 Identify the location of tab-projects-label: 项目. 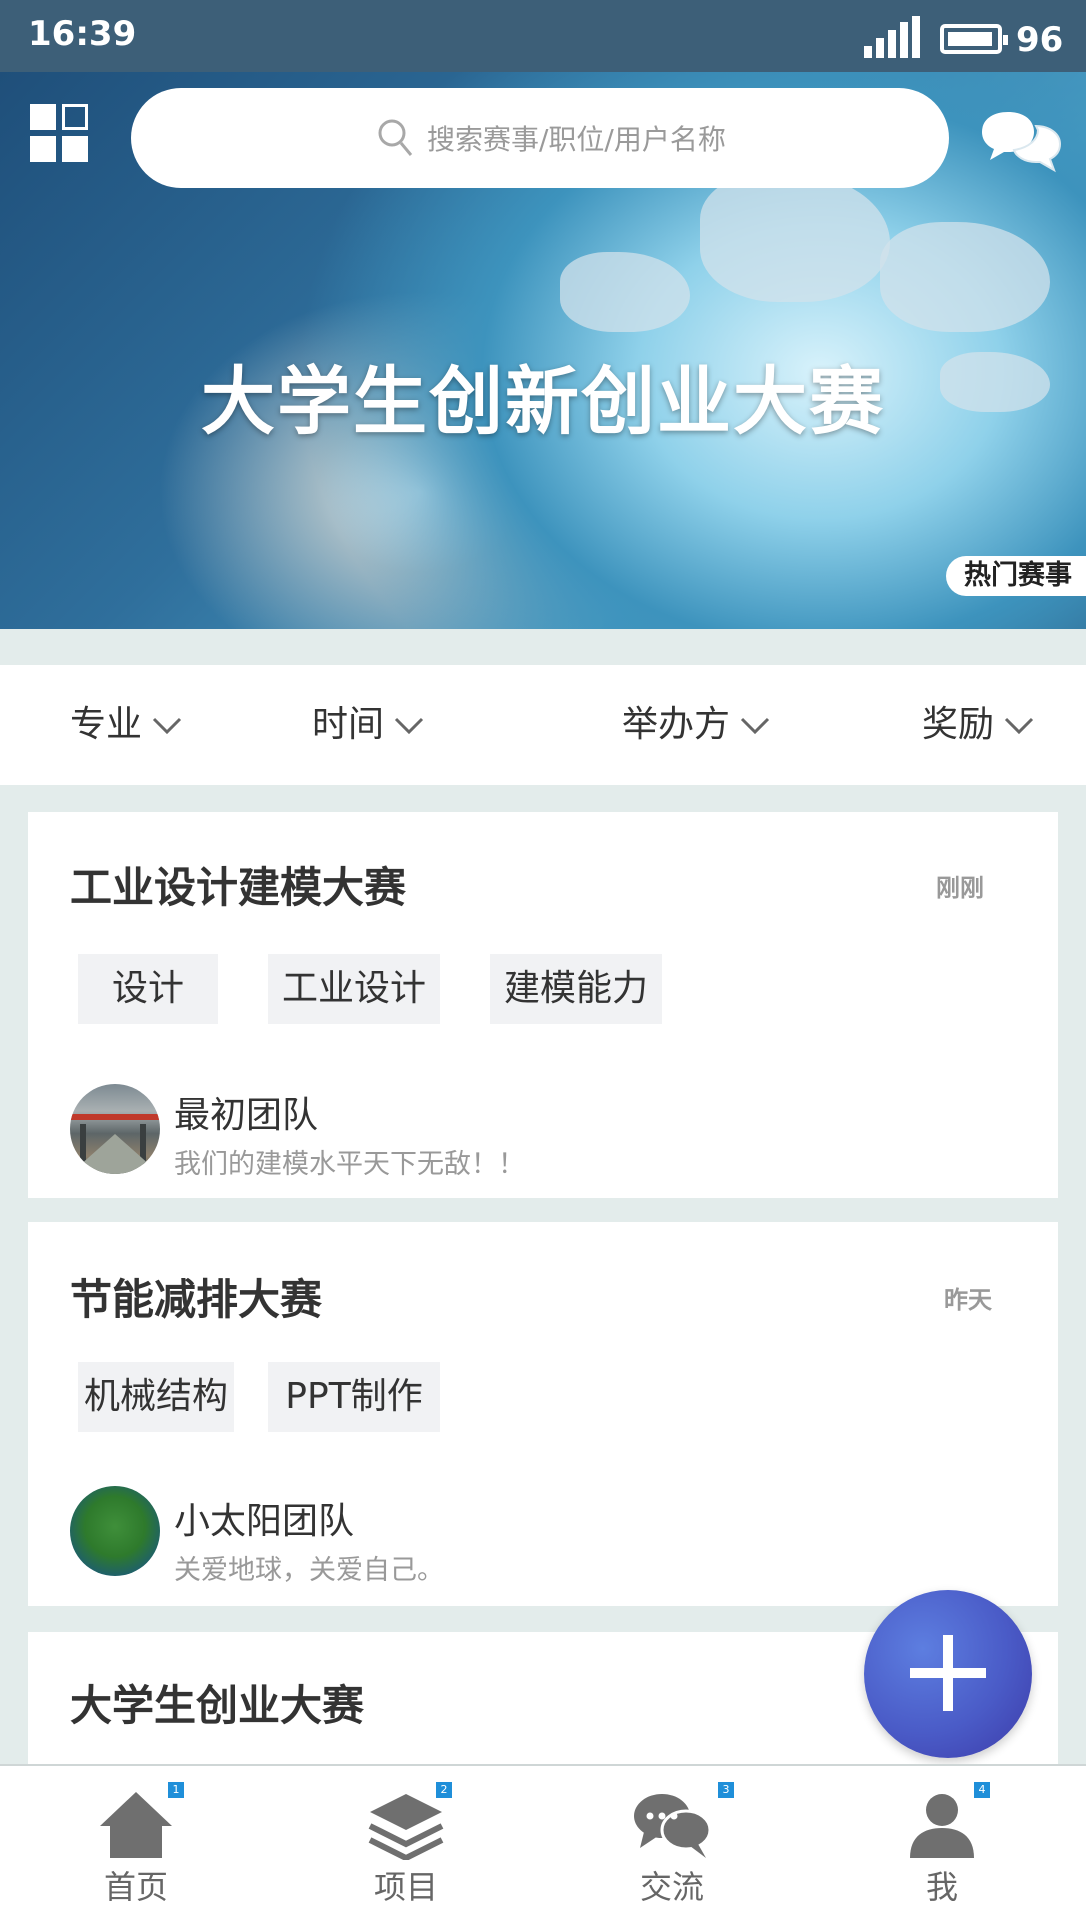
(405, 1887).